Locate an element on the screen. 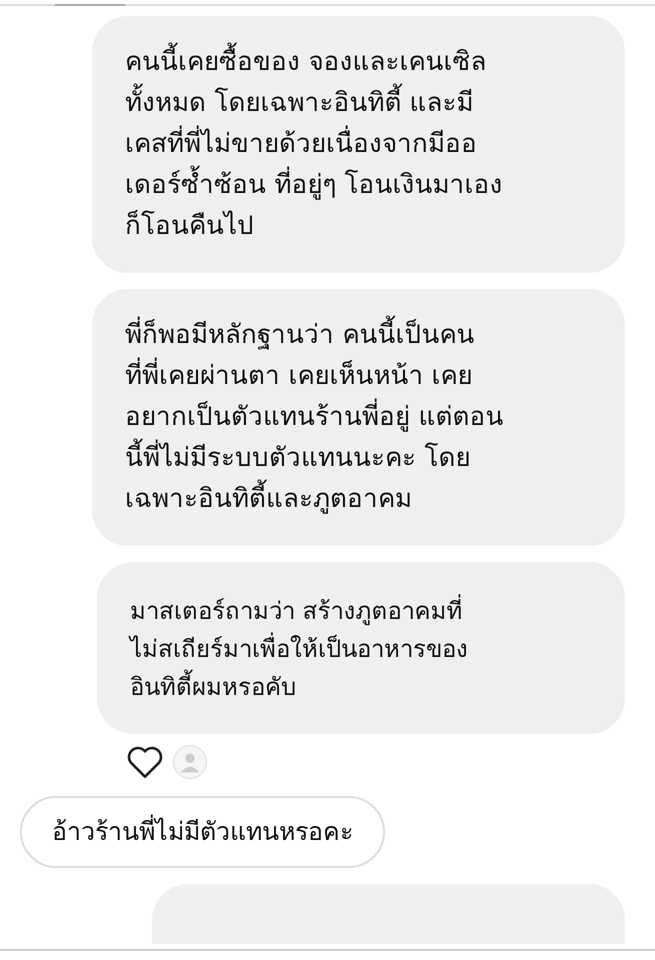 This screenshot has height=960, width=655. avatar is located at coordinates (190, 762).